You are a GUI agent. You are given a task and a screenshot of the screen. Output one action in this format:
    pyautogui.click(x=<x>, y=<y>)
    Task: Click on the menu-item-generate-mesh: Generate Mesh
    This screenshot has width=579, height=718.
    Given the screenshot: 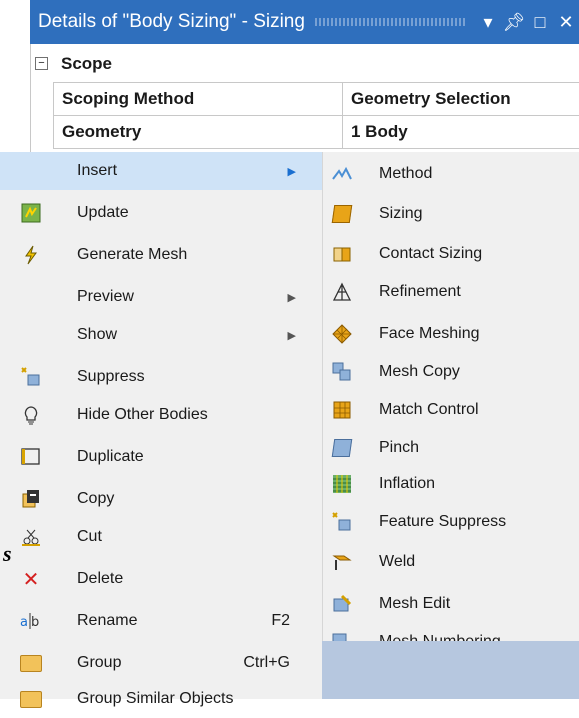 What is the action you would take?
    pyautogui.click(x=161, y=255)
    